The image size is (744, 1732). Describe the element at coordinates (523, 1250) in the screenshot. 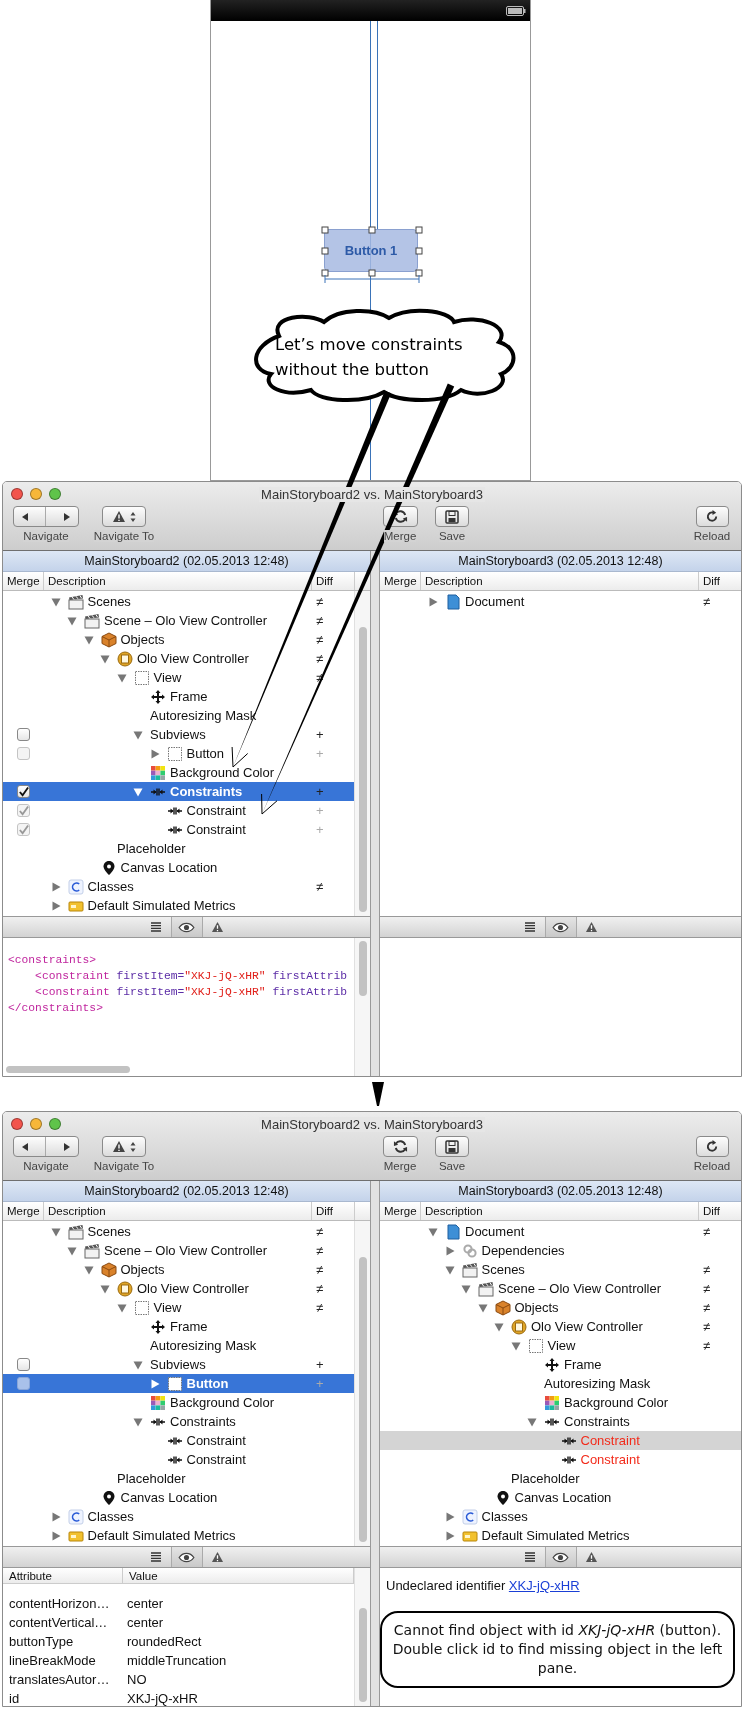

I see `tree-item-label: Dependencies` at that location.